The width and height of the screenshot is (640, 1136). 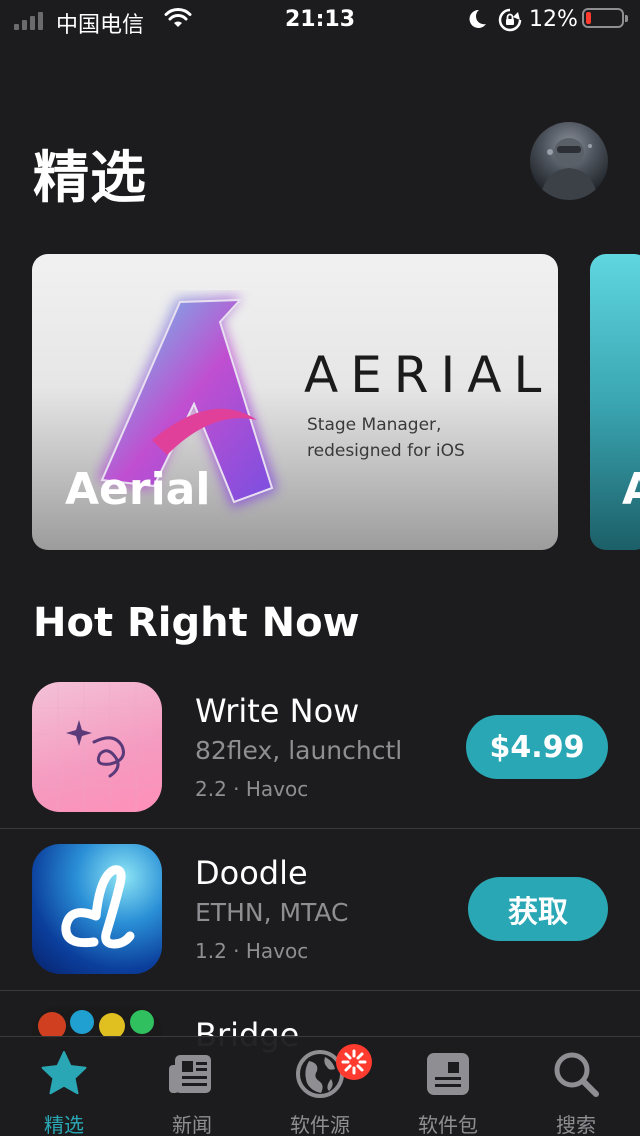 What do you see at coordinates (192, 1124) in the screenshot?
I see `tab-label: 新闻` at bounding box center [192, 1124].